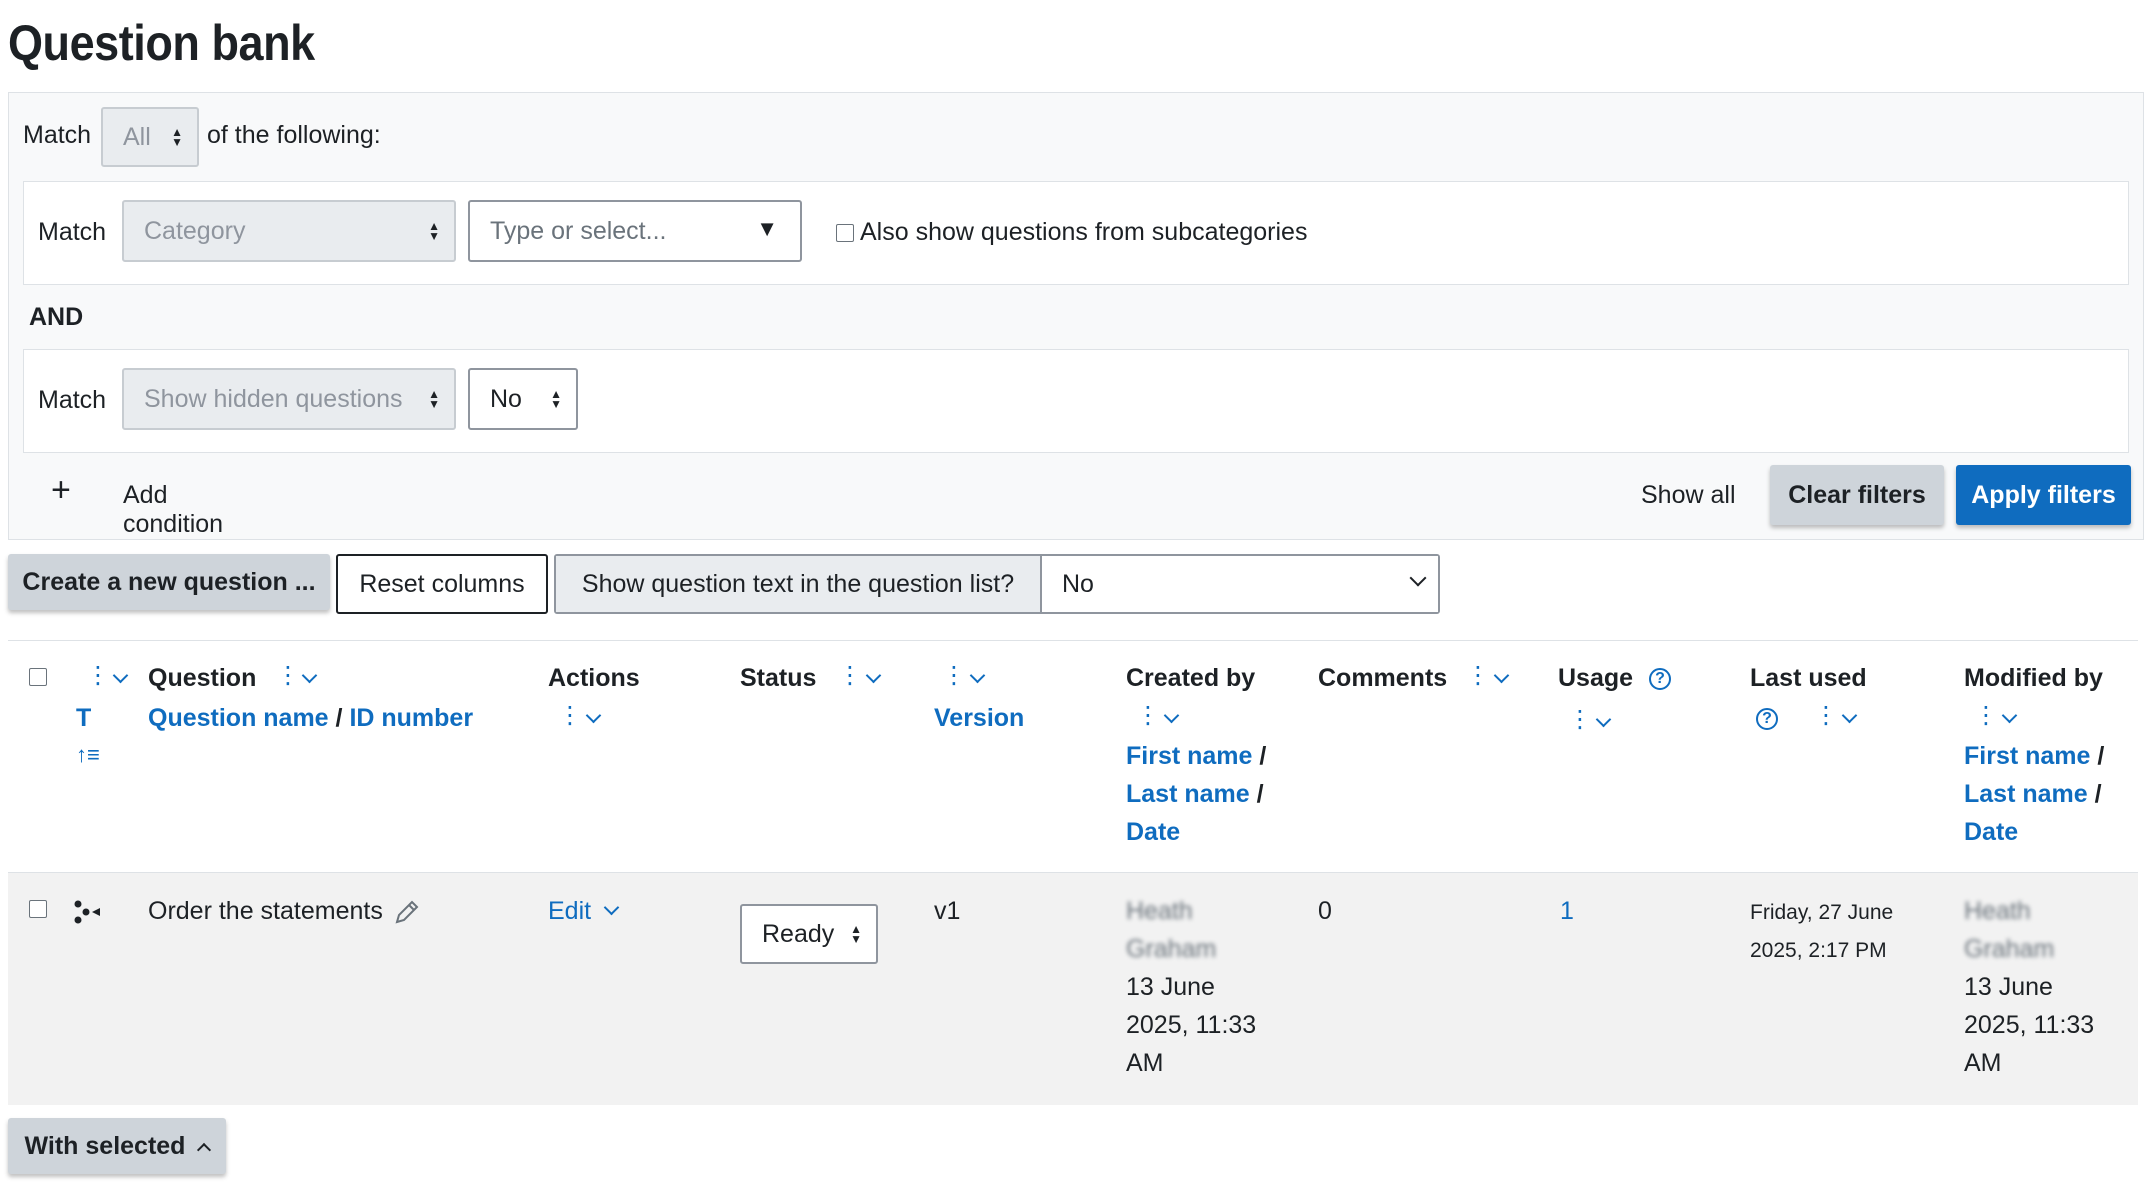  What do you see at coordinates (1076, 401) in the screenshot?
I see `condition-hidden: Match Show hidden questions ▲ ▼ No ▲ ▼` at bounding box center [1076, 401].